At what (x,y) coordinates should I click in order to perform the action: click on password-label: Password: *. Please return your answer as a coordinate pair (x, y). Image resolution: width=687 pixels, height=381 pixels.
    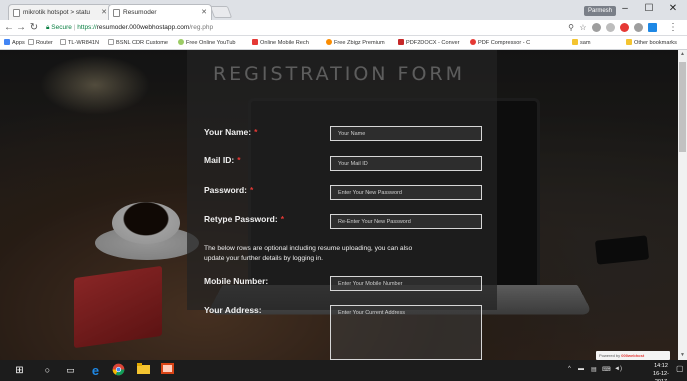
    Looking at the image, I should click on (229, 190).